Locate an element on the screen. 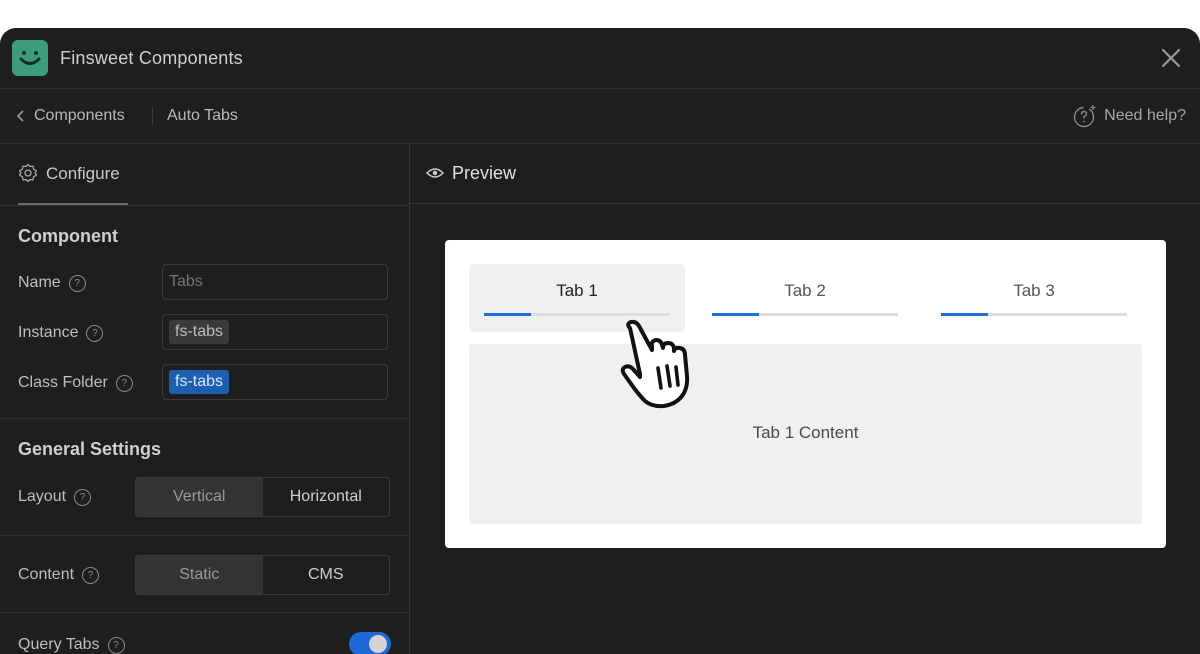  preview-tab-label: Tab 2 is located at coordinates (805, 290).